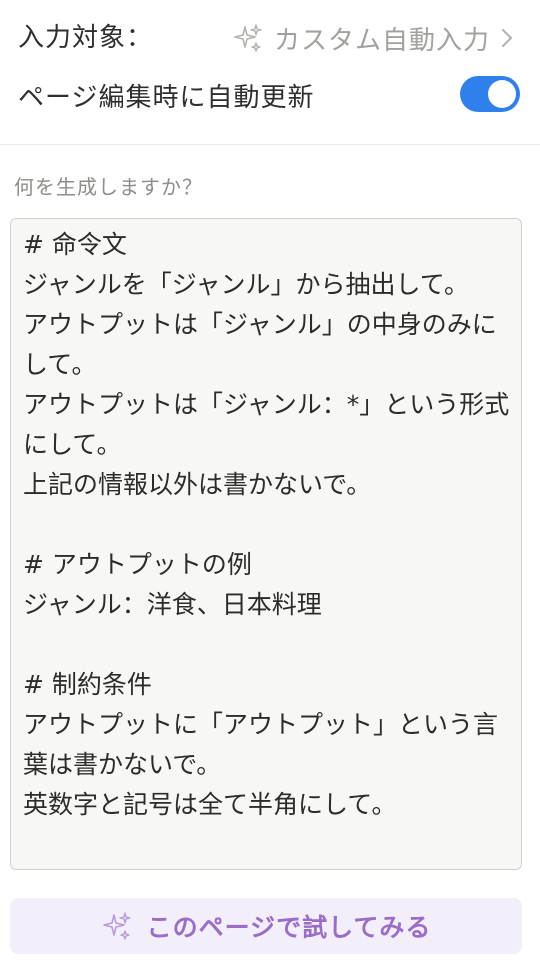 The height and width of the screenshot is (980, 540). I want to click on chevron-right-icon, so click(507, 38).